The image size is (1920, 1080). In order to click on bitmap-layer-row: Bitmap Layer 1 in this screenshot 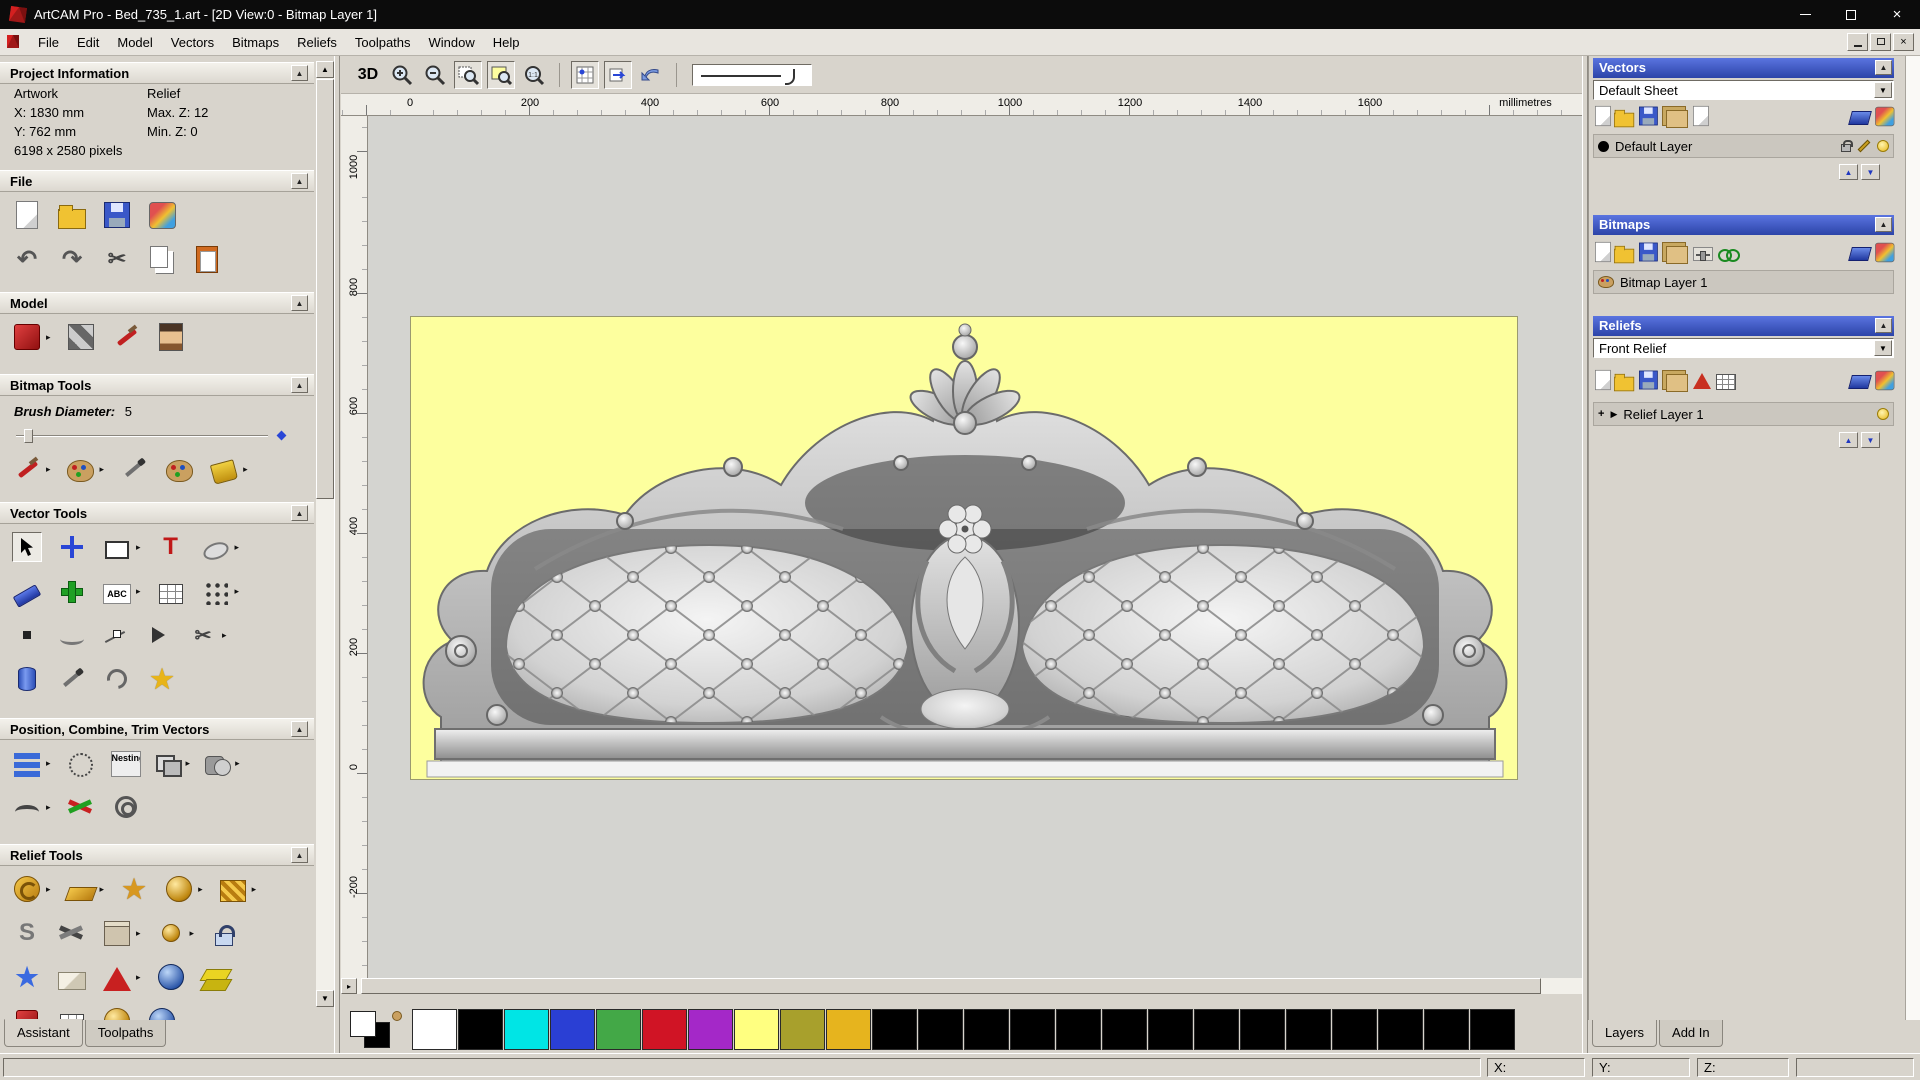, I will do `click(1743, 282)`.